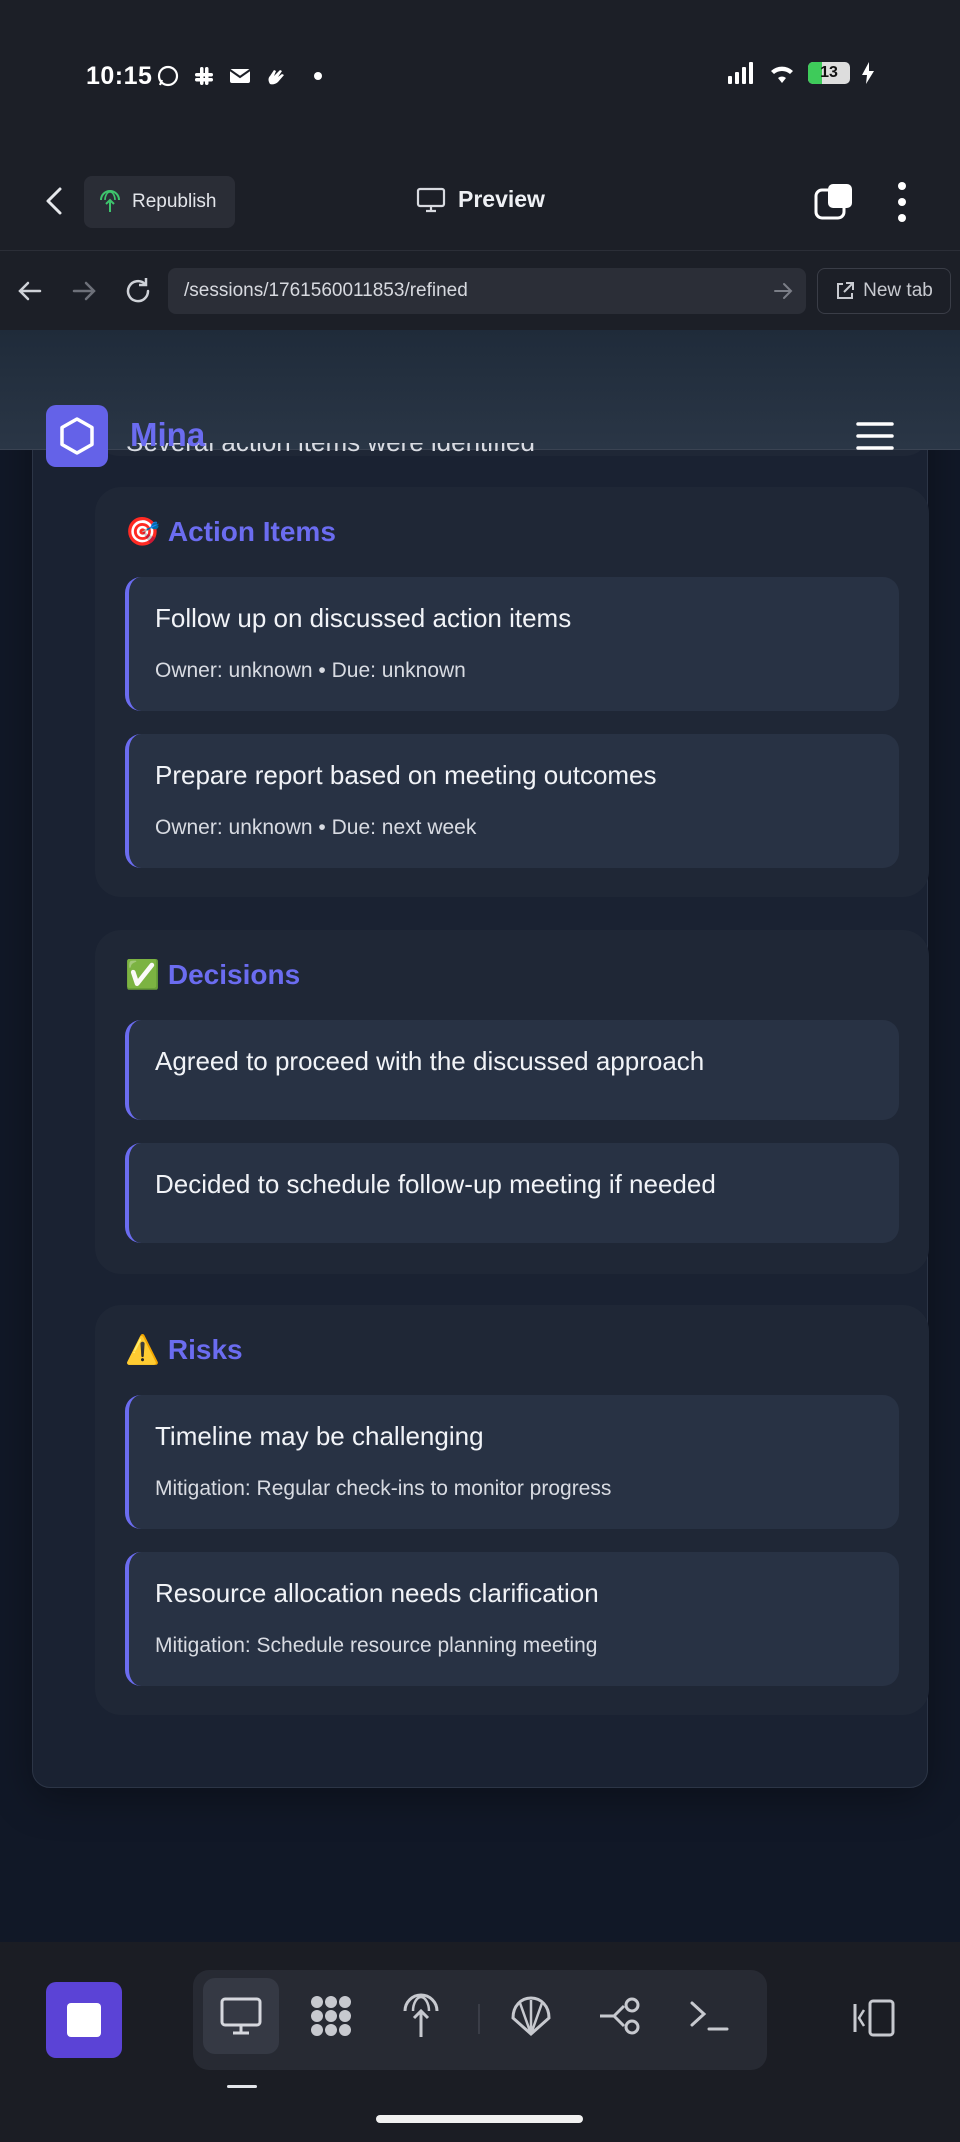  What do you see at coordinates (276, 76) in the screenshot?
I see `hand-icon` at bounding box center [276, 76].